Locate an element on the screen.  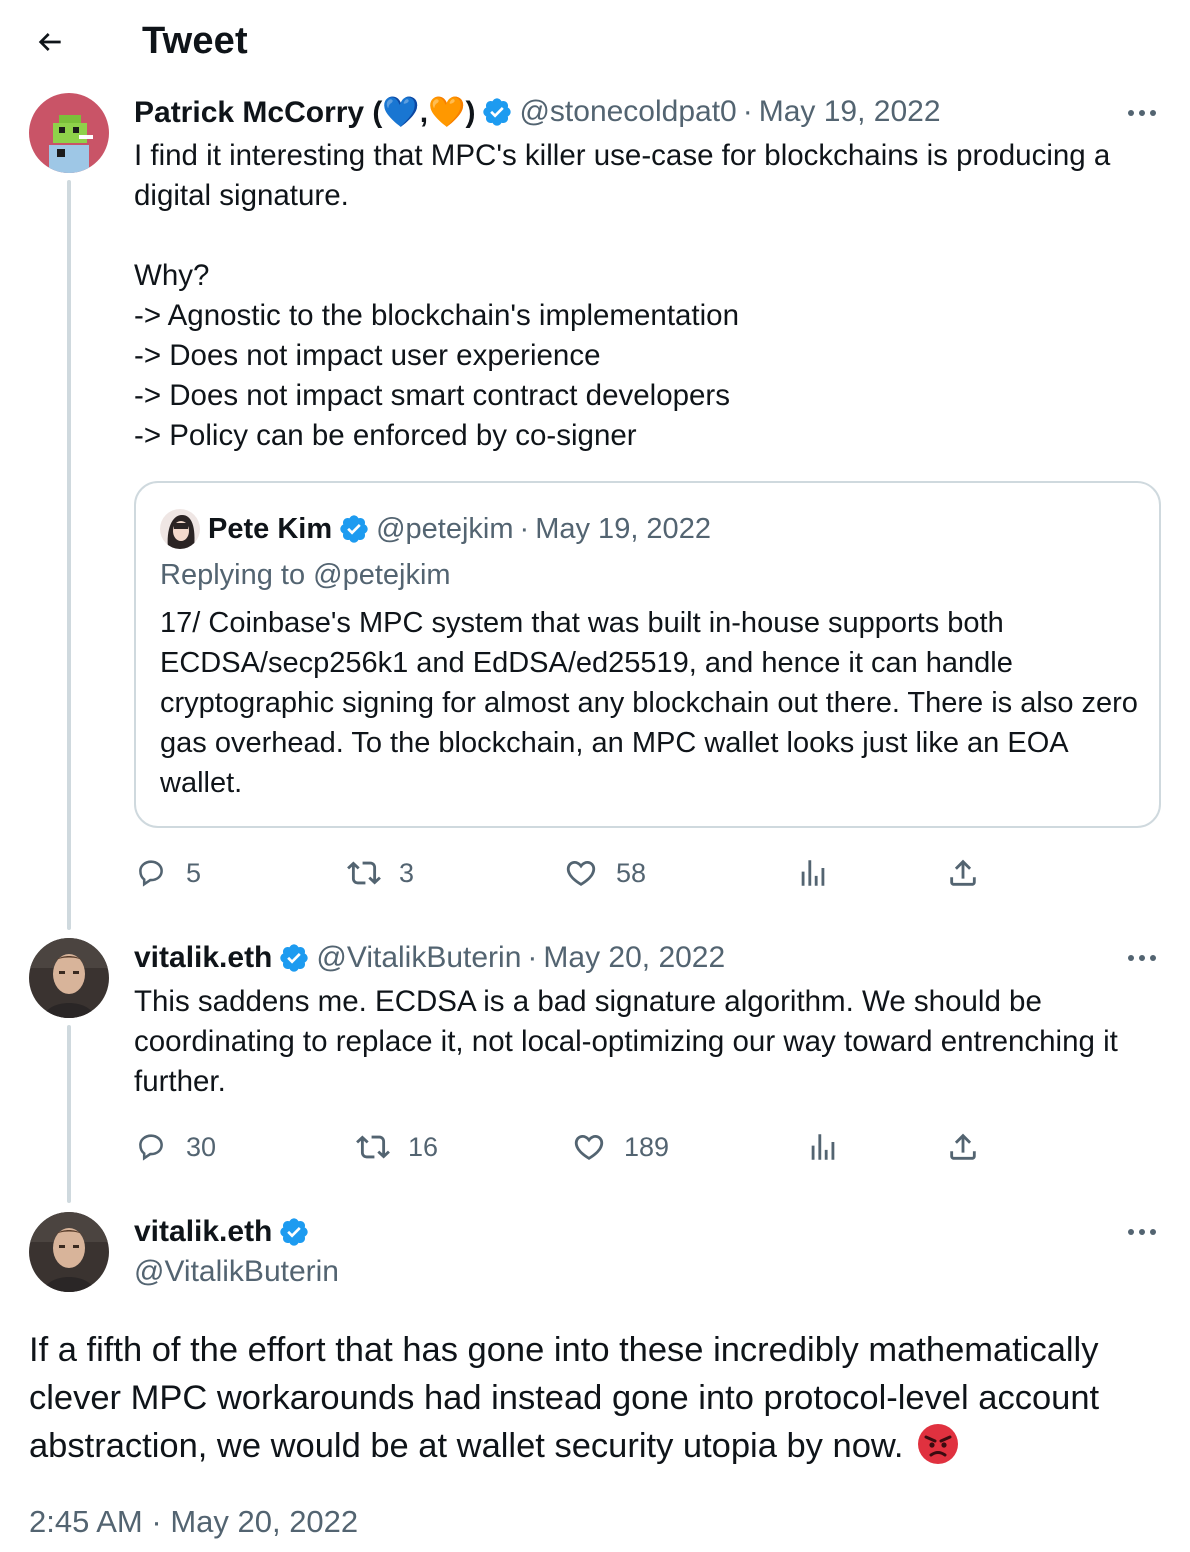
tweet-handle-row: @VitalikButerin is located at coordinates (236, 1272).